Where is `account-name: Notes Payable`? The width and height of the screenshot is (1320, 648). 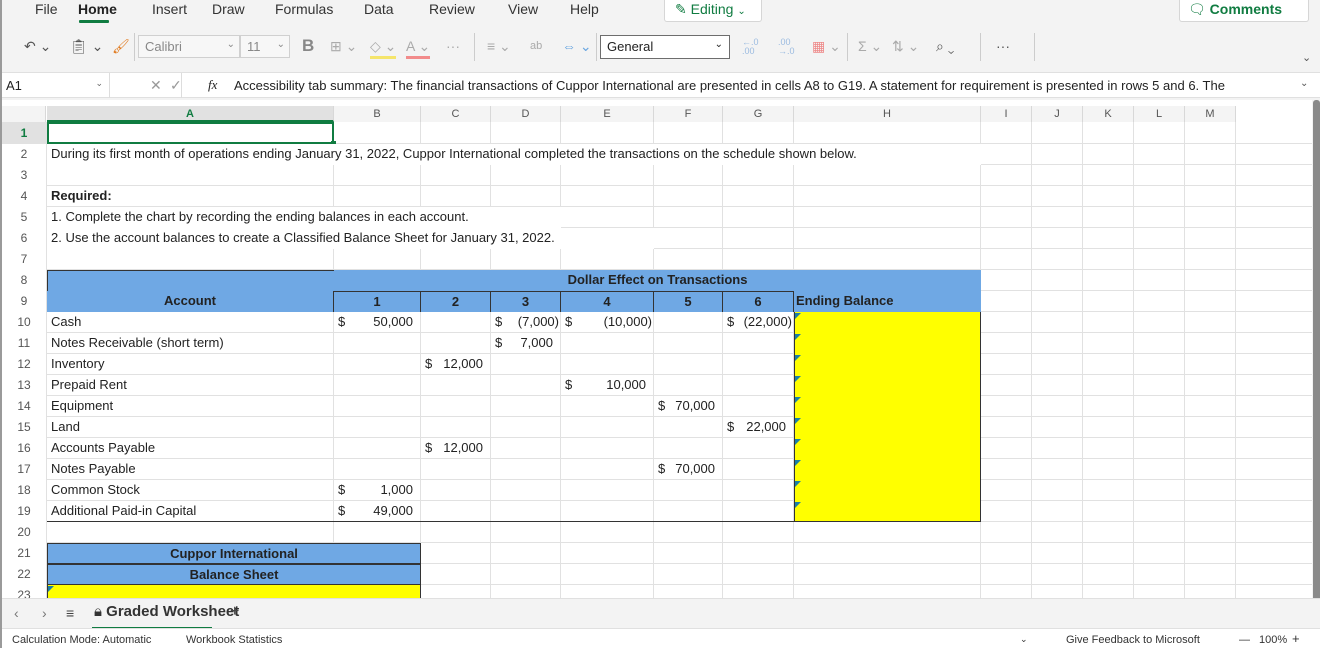
account-name: Notes Payable is located at coordinates (190, 469).